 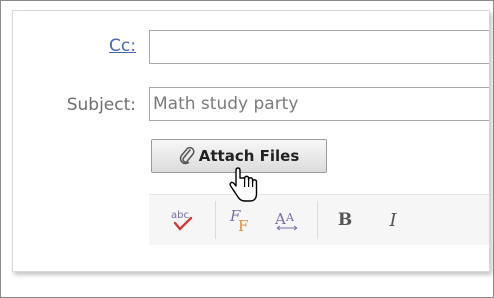 I want to click on bold-icon: B, so click(x=345, y=220).